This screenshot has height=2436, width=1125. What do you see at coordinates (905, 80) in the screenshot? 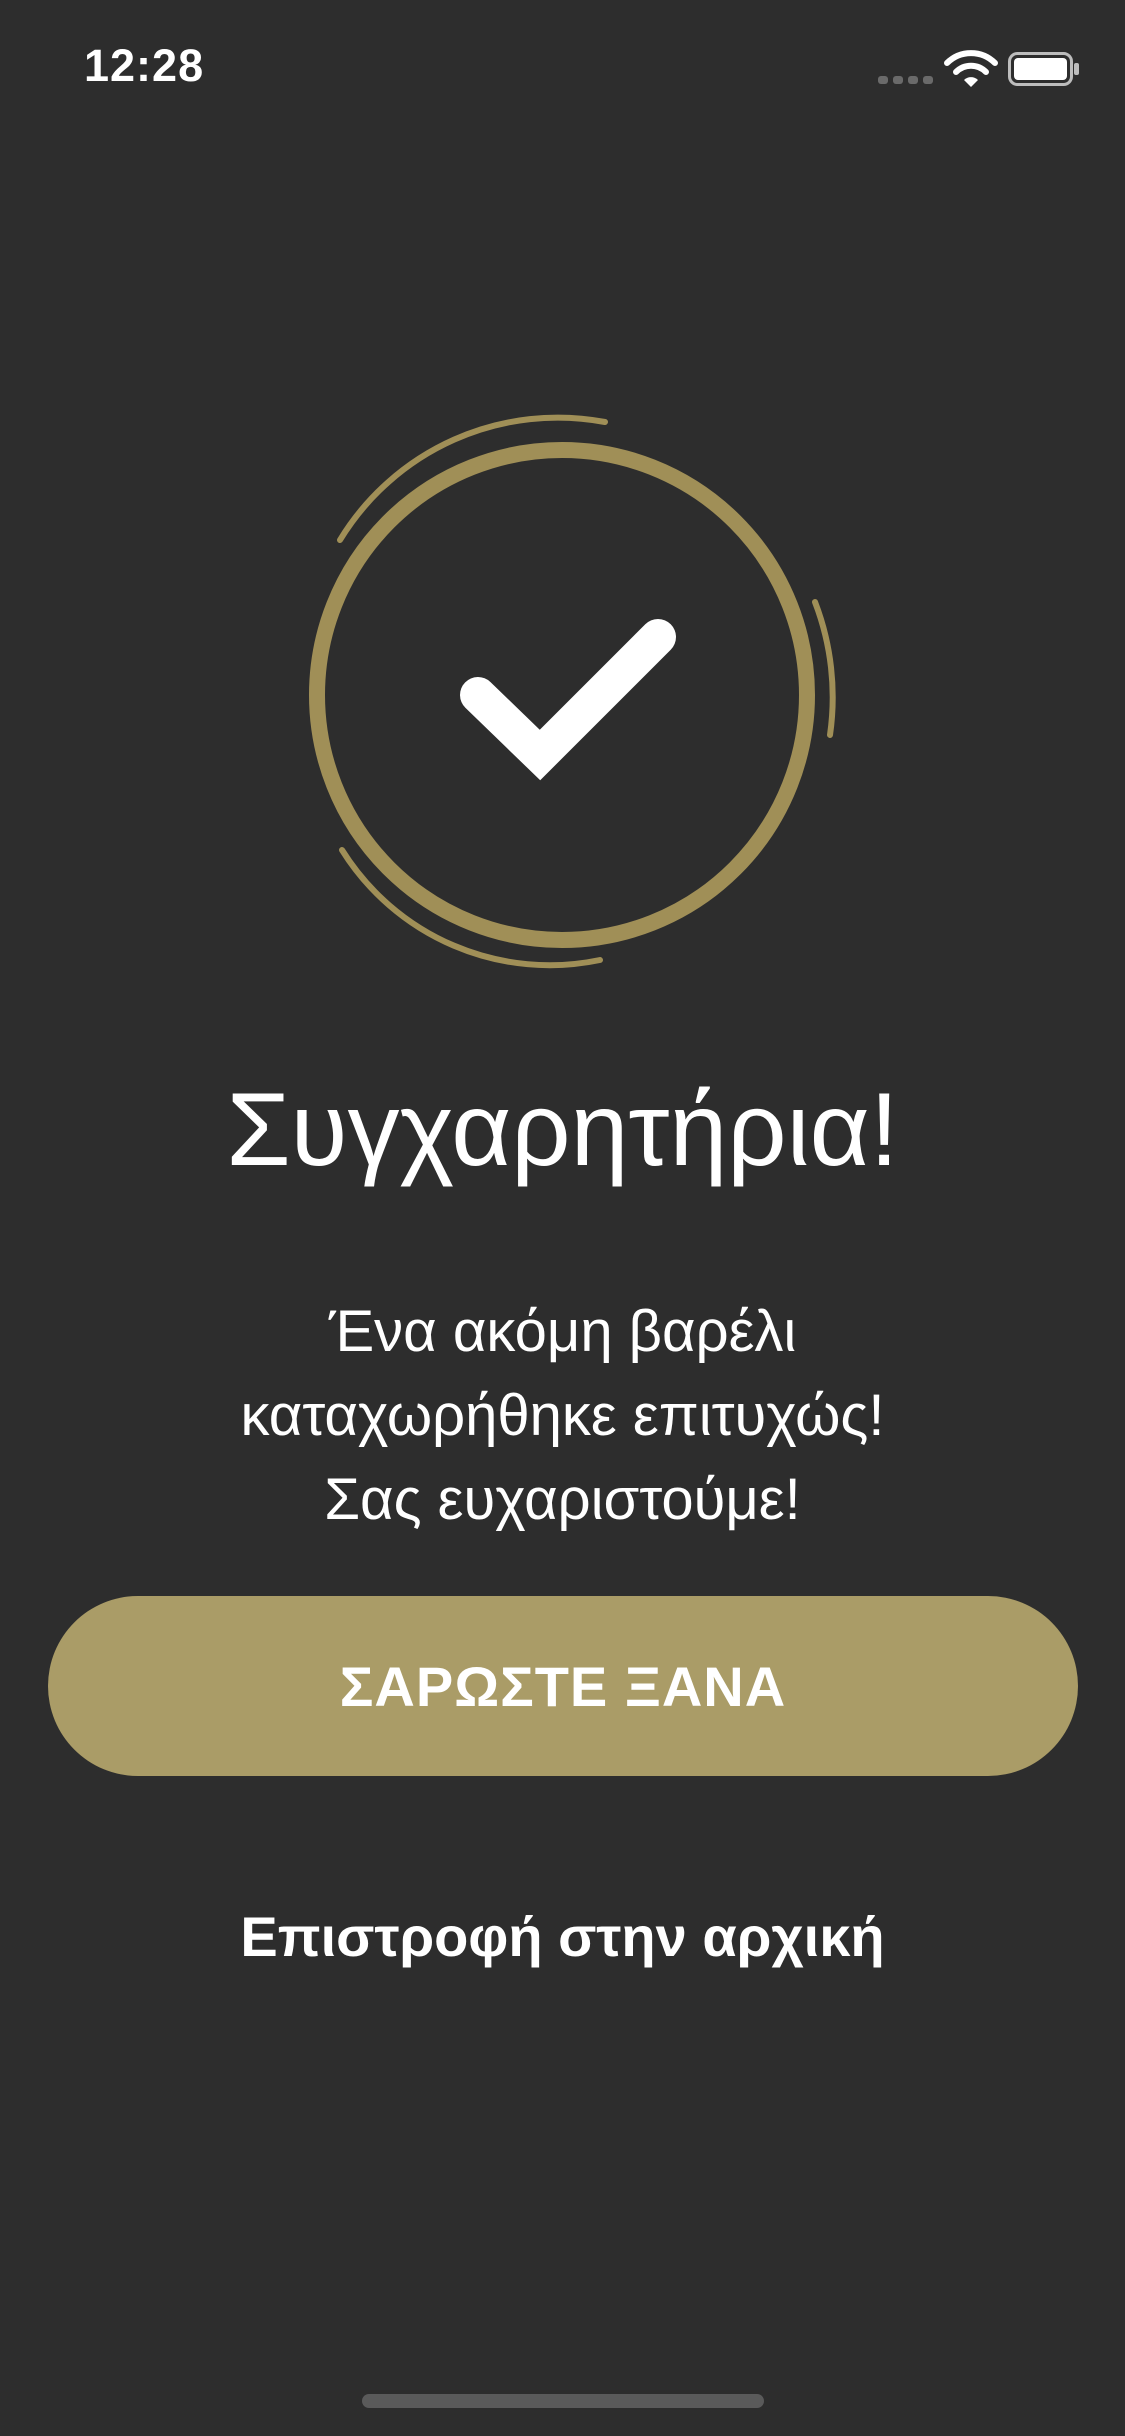
I see `signal-icon` at bounding box center [905, 80].